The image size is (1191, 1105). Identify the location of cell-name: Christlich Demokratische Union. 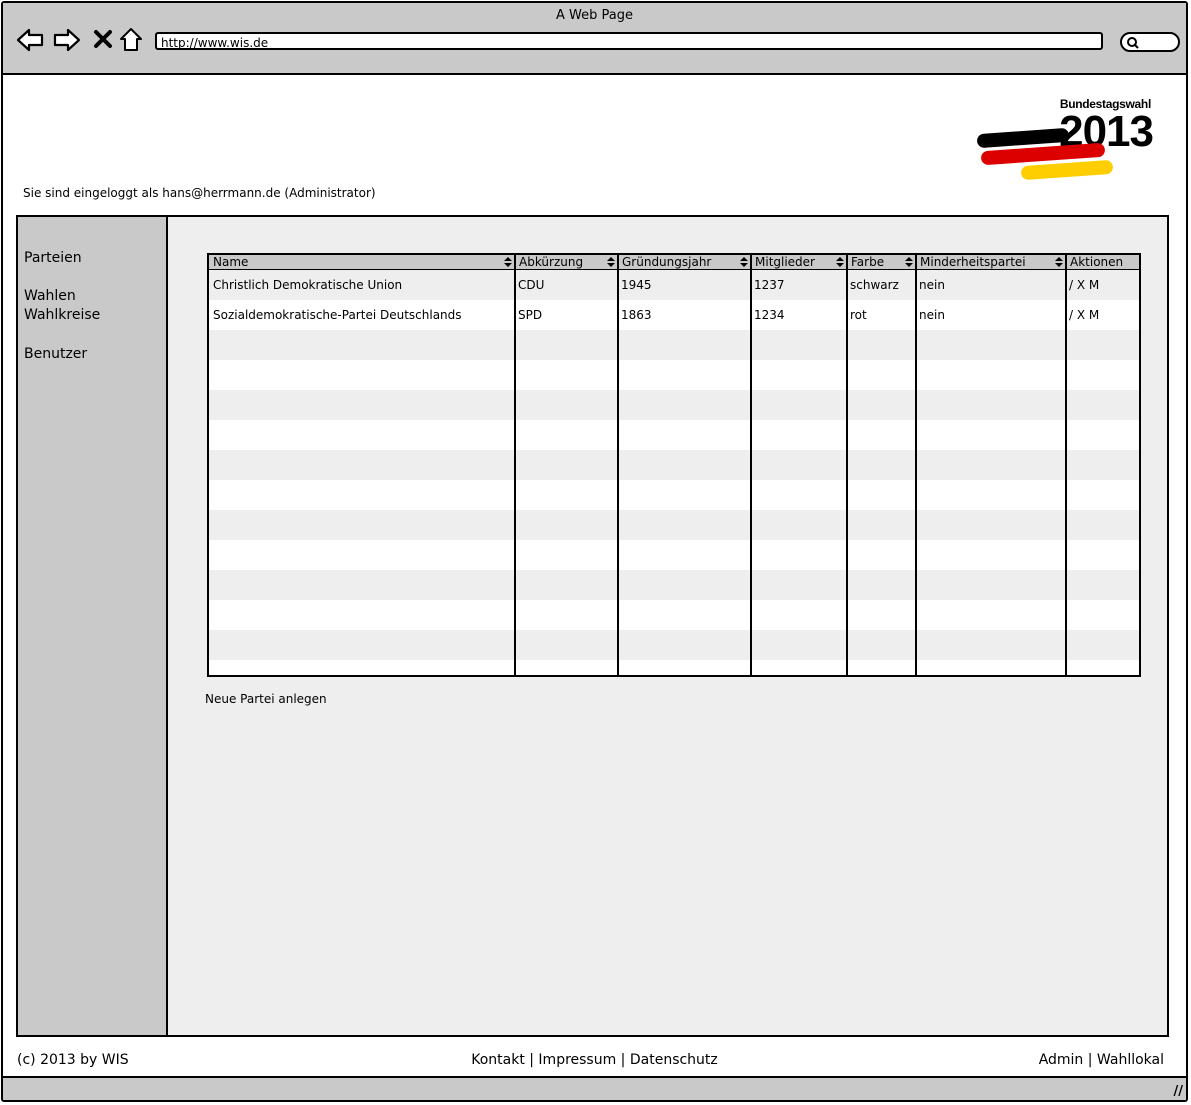
(308, 285).